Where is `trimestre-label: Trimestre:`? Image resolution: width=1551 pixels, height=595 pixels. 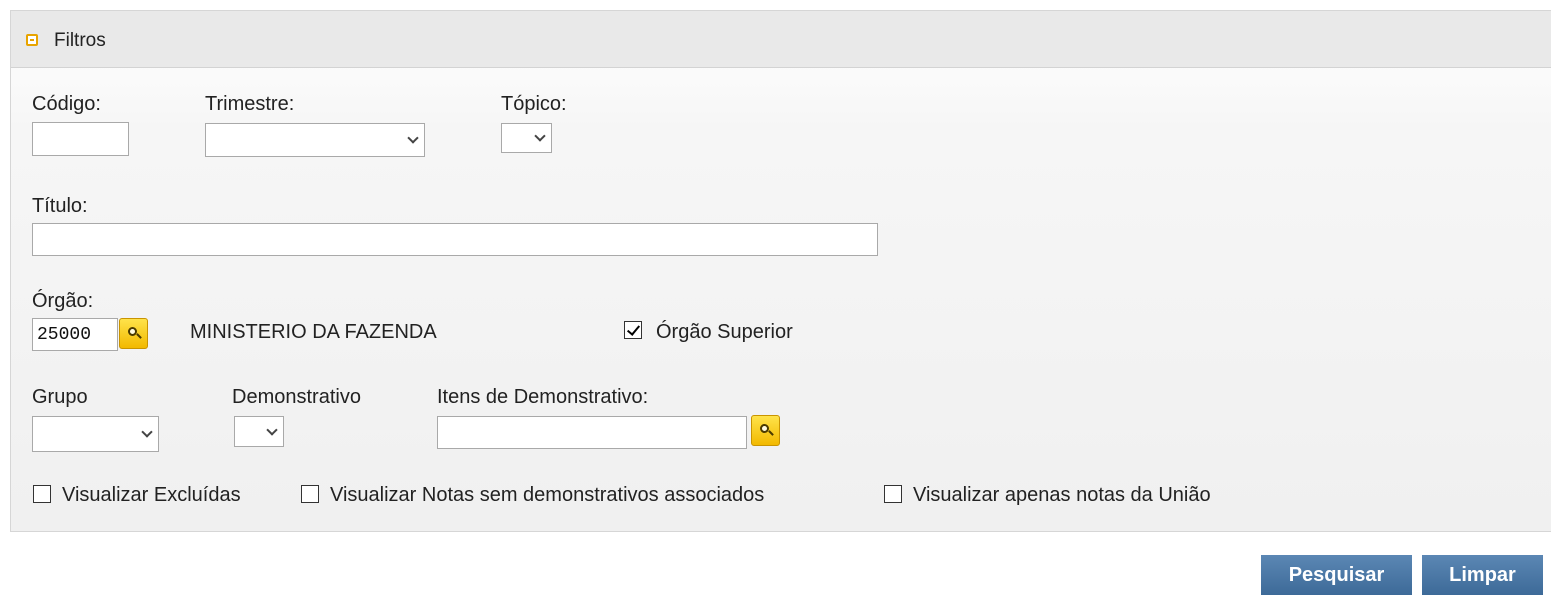 trimestre-label: Trimestre: is located at coordinates (250, 104).